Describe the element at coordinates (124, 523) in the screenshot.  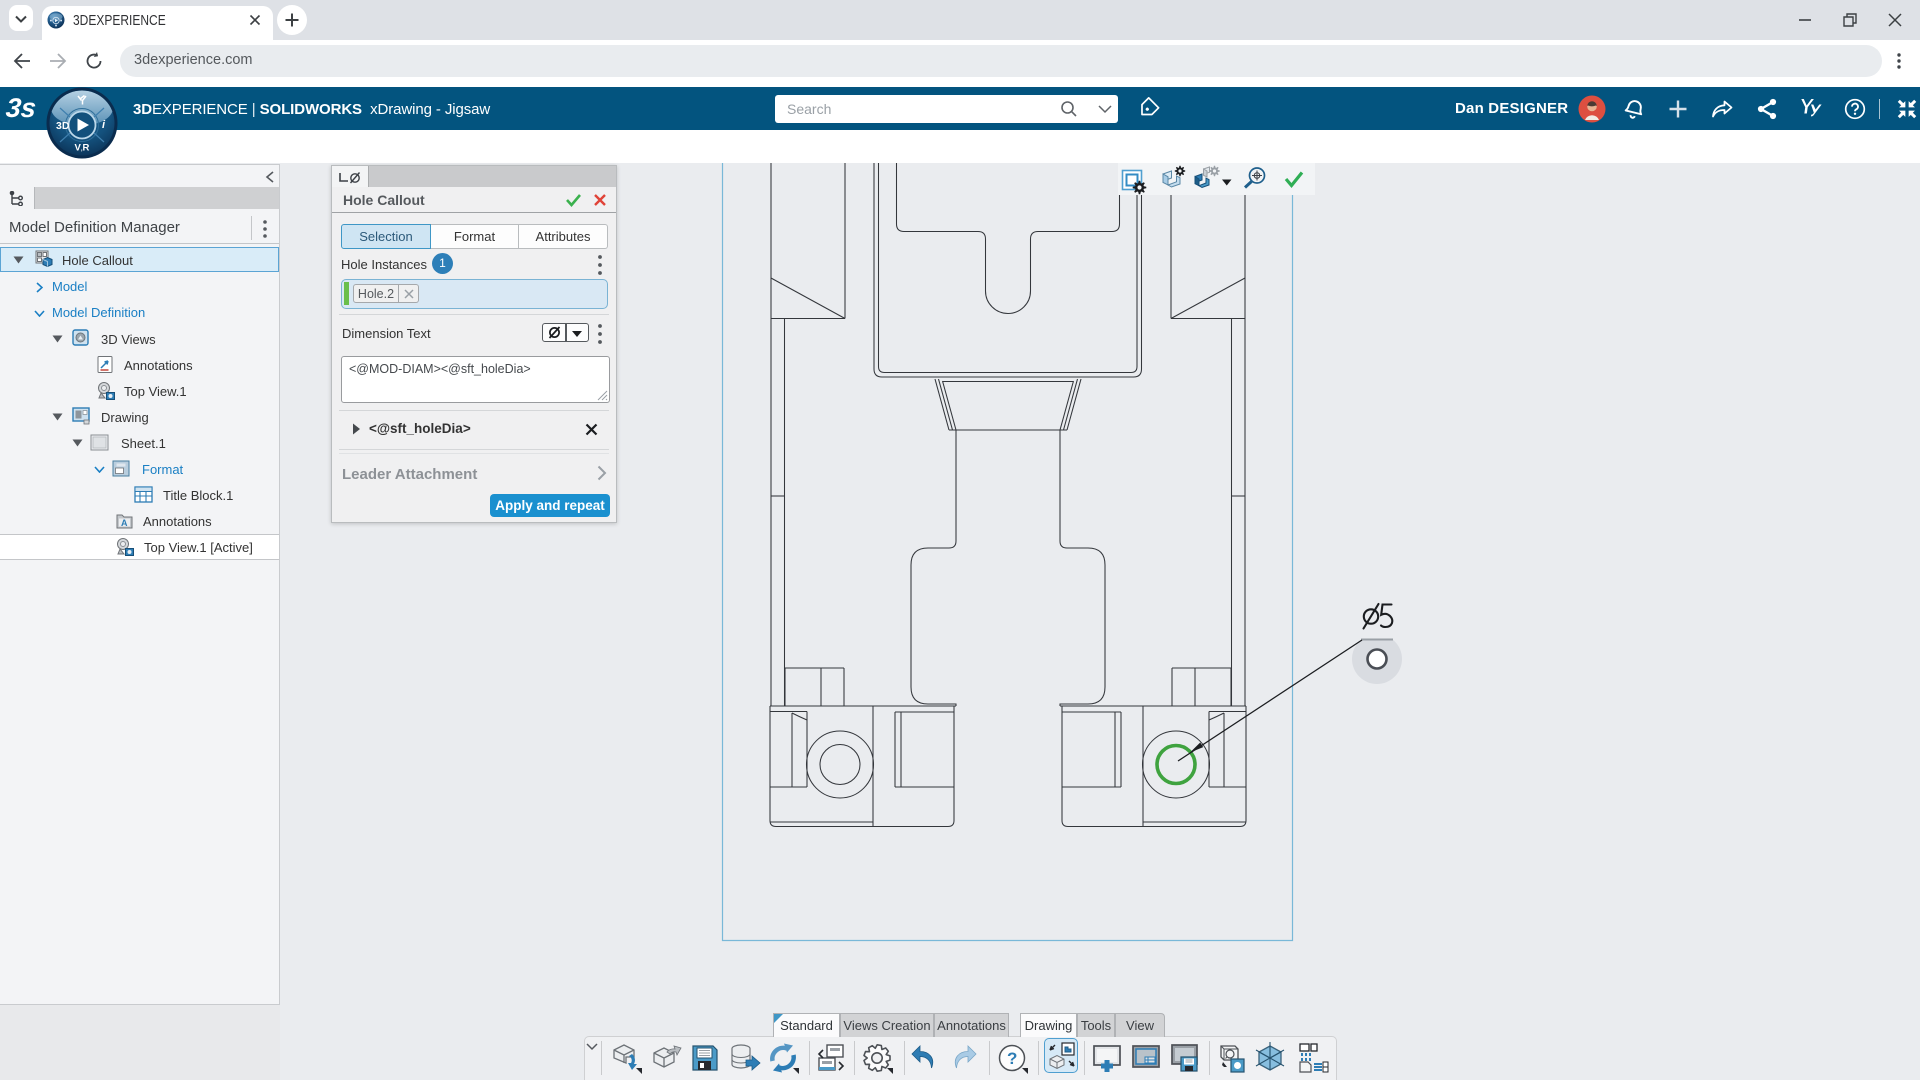
I see `svg-text: A` at that location.